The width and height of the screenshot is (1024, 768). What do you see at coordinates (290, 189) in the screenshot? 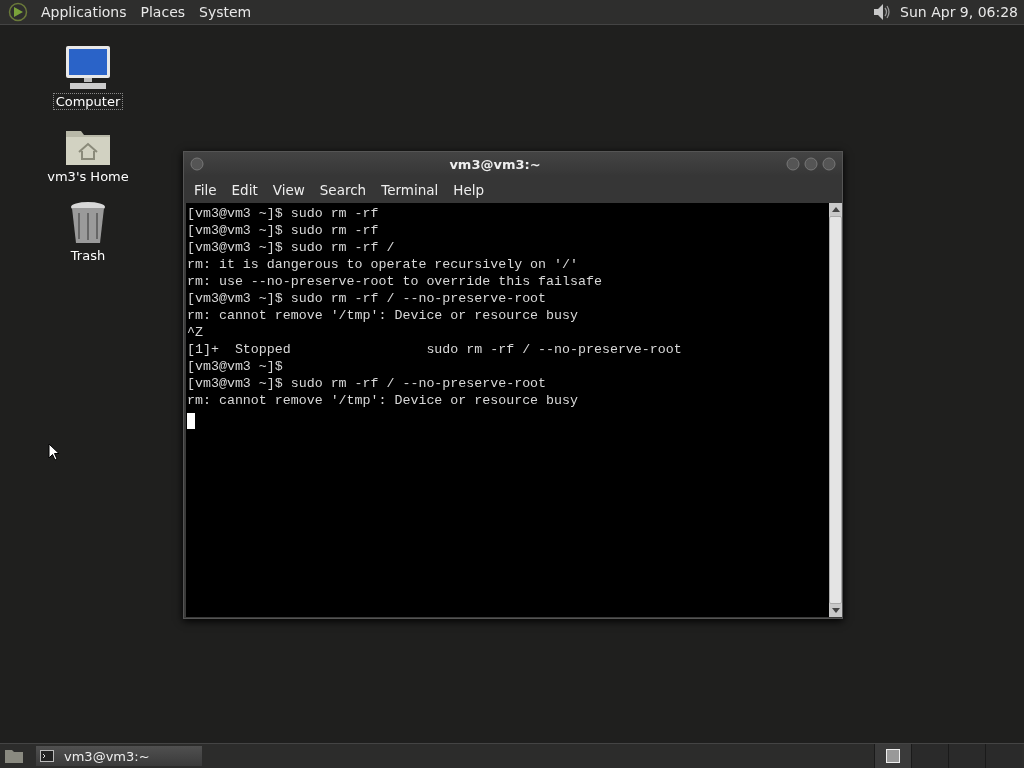
I see `menu-item: View` at bounding box center [290, 189].